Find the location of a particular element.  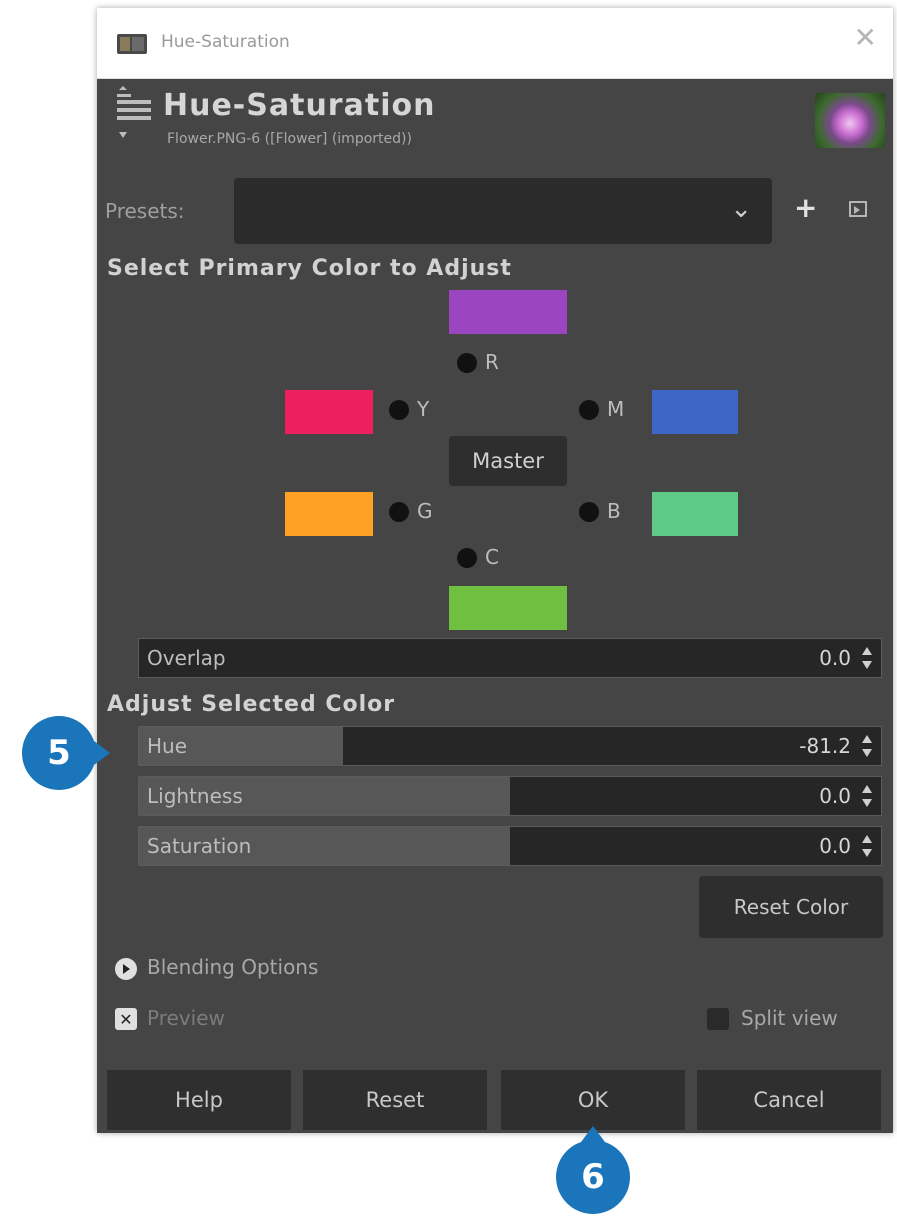

swatch-green is located at coordinates (329, 514).